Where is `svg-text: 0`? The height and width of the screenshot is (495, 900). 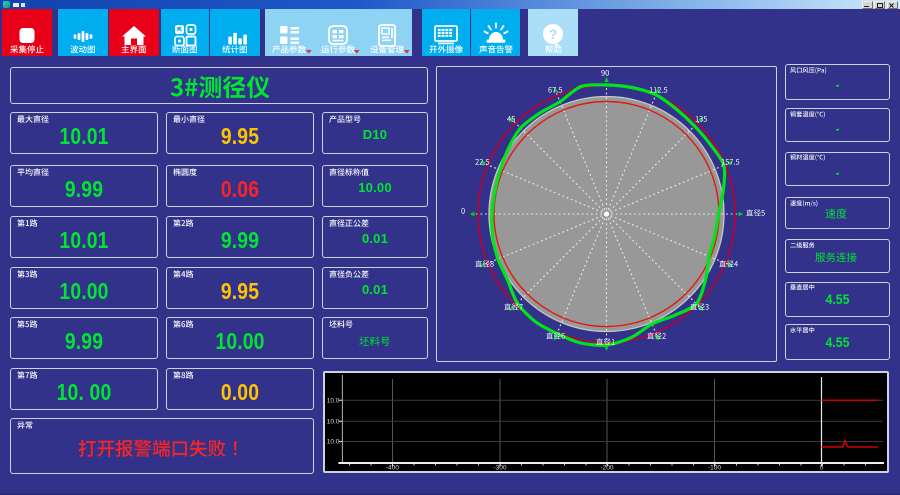 svg-text: 0 is located at coordinates (822, 468).